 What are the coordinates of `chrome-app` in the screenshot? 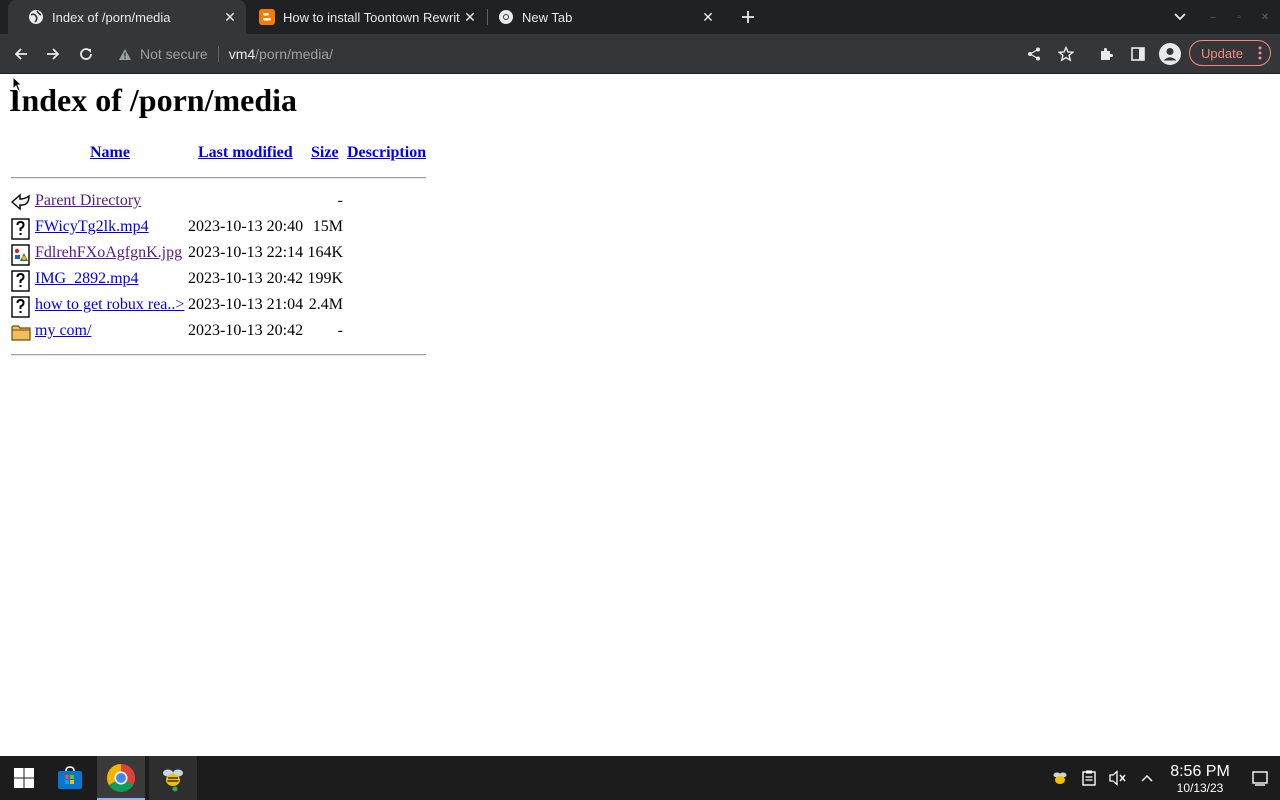 It's located at (121, 778).